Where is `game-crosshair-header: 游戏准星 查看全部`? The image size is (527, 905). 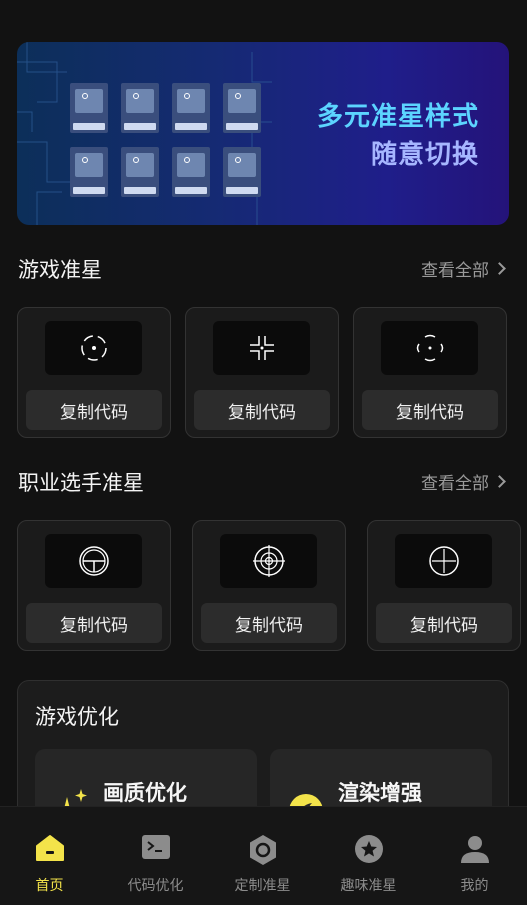 game-crosshair-header: 游戏准星 查看全部 is located at coordinates (263, 269).